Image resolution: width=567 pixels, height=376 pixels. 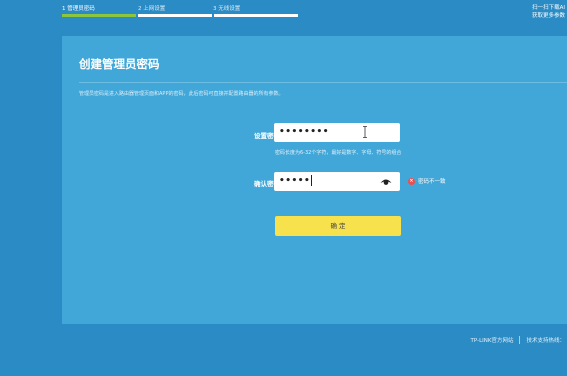 I want to click on confirm-password-label: 确认密码, so click(x=267, y=184).